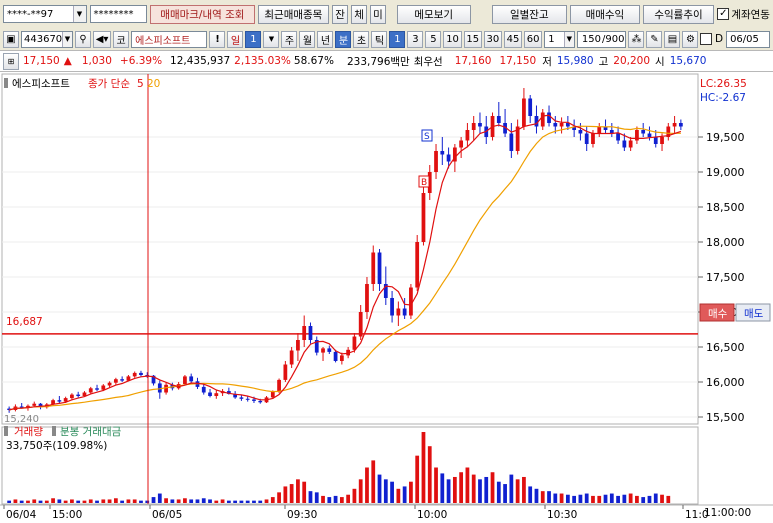 This screenshot has width=773, height=523. Describe the element at coordinates (415, 39) in the screenshot. I see `interval-3: 3` at that location.